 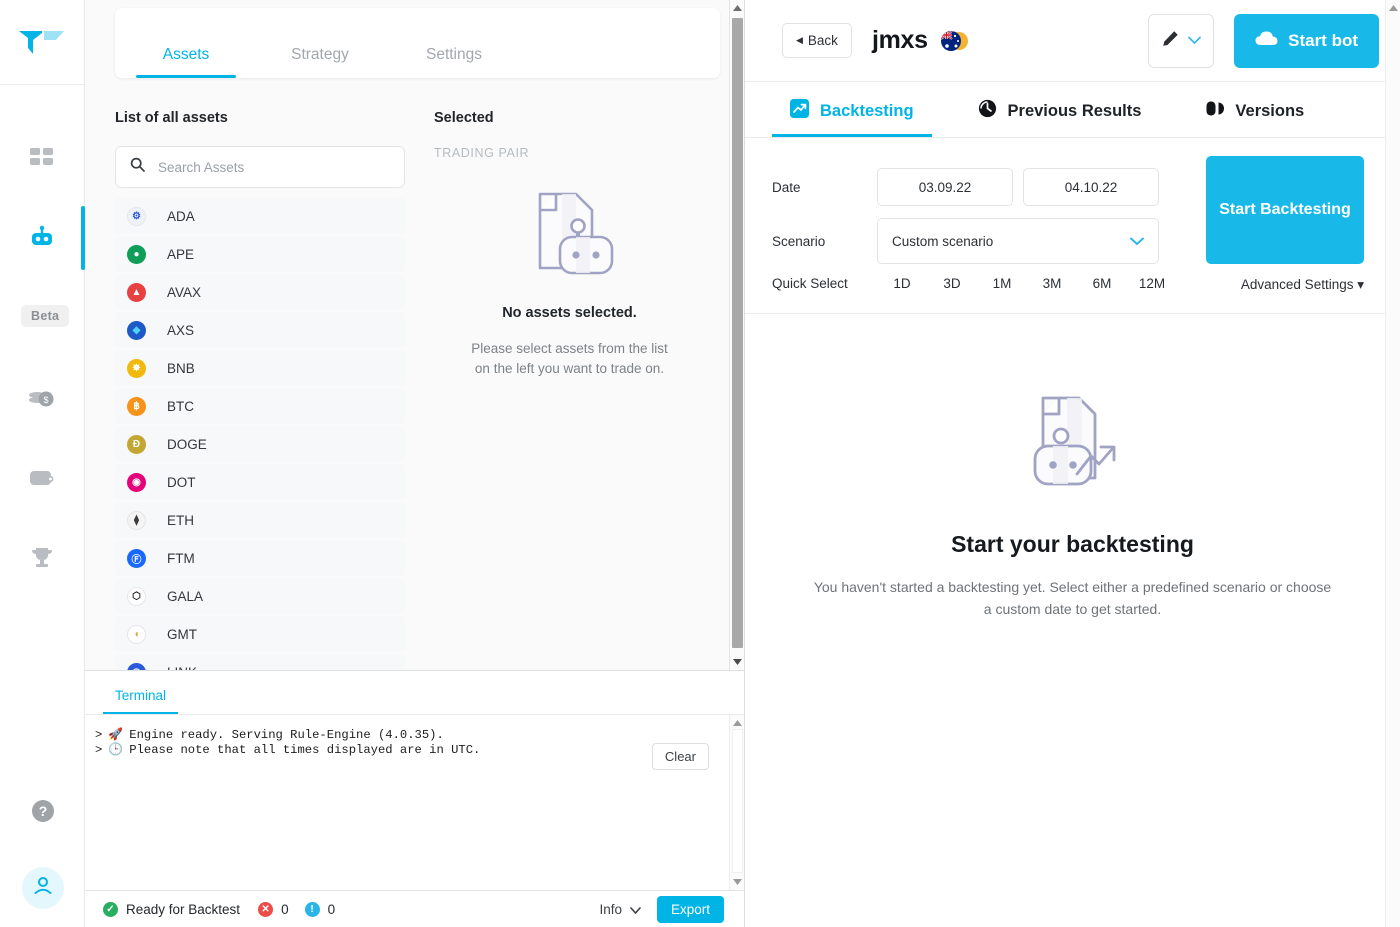 What do you see at coordinates (274, 167) in the screenshot?
I see `search-input` at bounding box center [274, 167].